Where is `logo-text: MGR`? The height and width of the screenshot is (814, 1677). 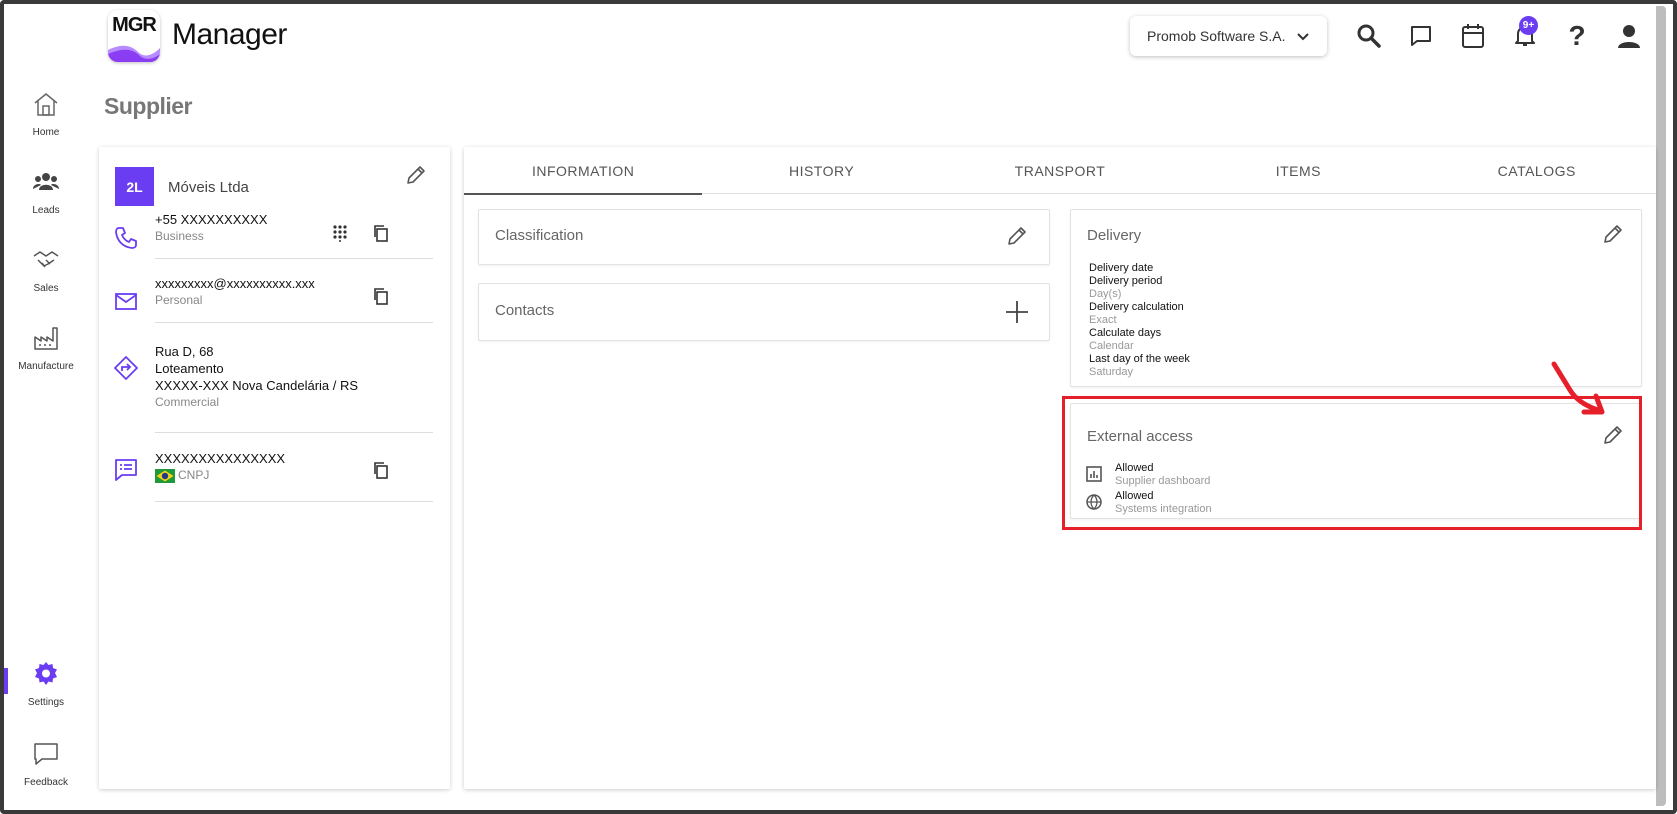
logo-text: MGR is located at coordinates (134, 25).